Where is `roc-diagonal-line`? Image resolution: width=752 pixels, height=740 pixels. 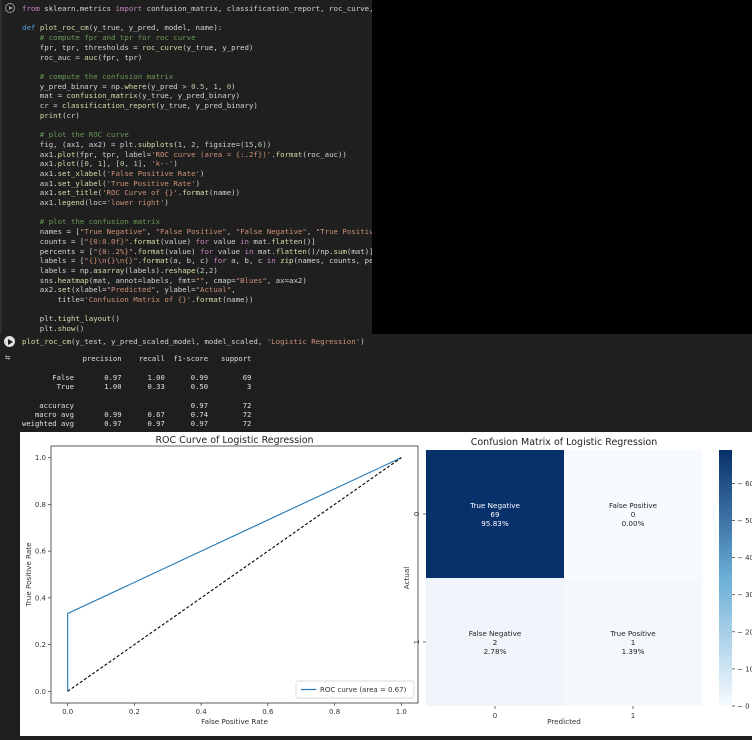
roc-diagonal-line is located at coordinates (234, 574).